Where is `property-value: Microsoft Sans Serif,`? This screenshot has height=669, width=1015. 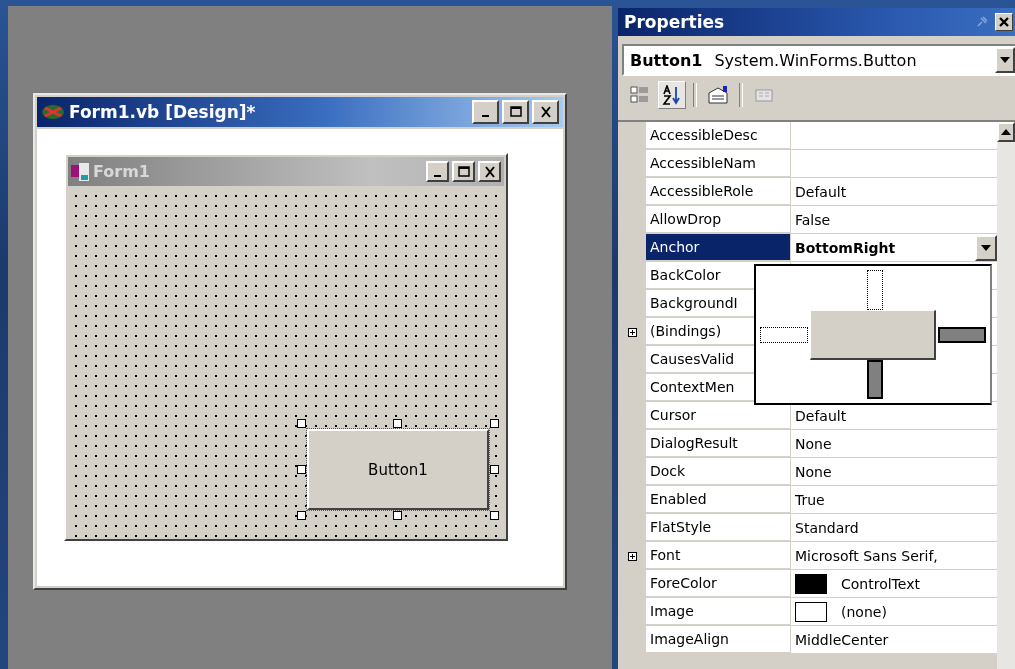 property-value: Microsoft Sans Serif, is located at coordinates (867, 555).